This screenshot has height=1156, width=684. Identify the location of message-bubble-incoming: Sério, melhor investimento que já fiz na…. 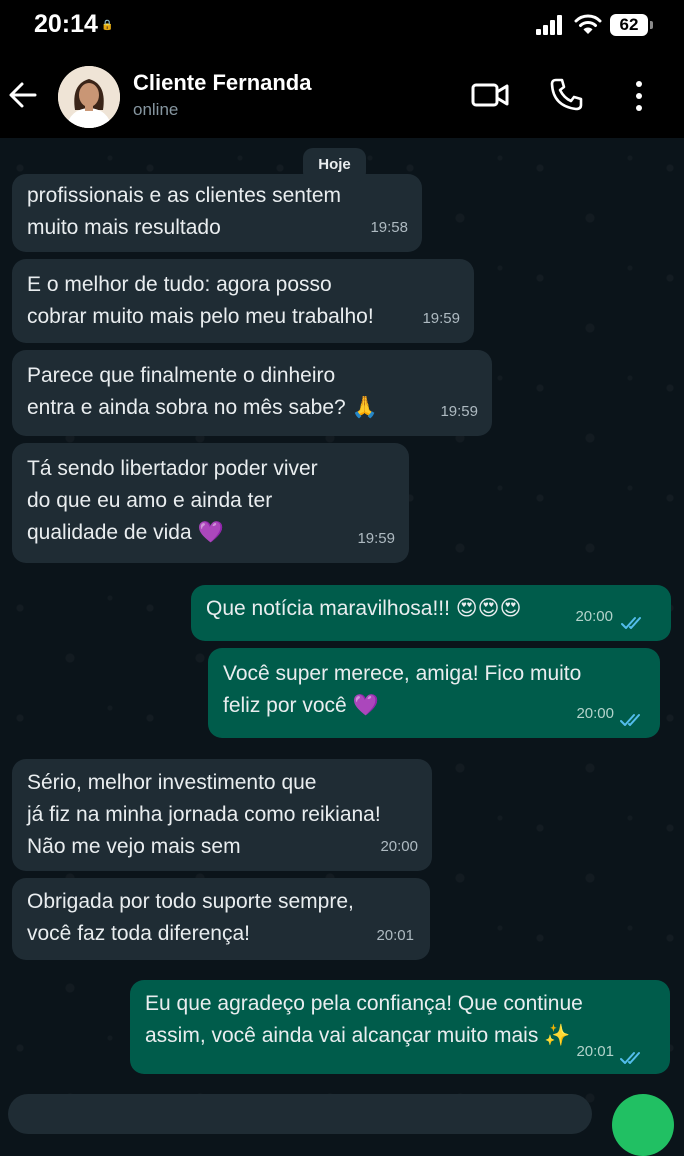
(222, 815).